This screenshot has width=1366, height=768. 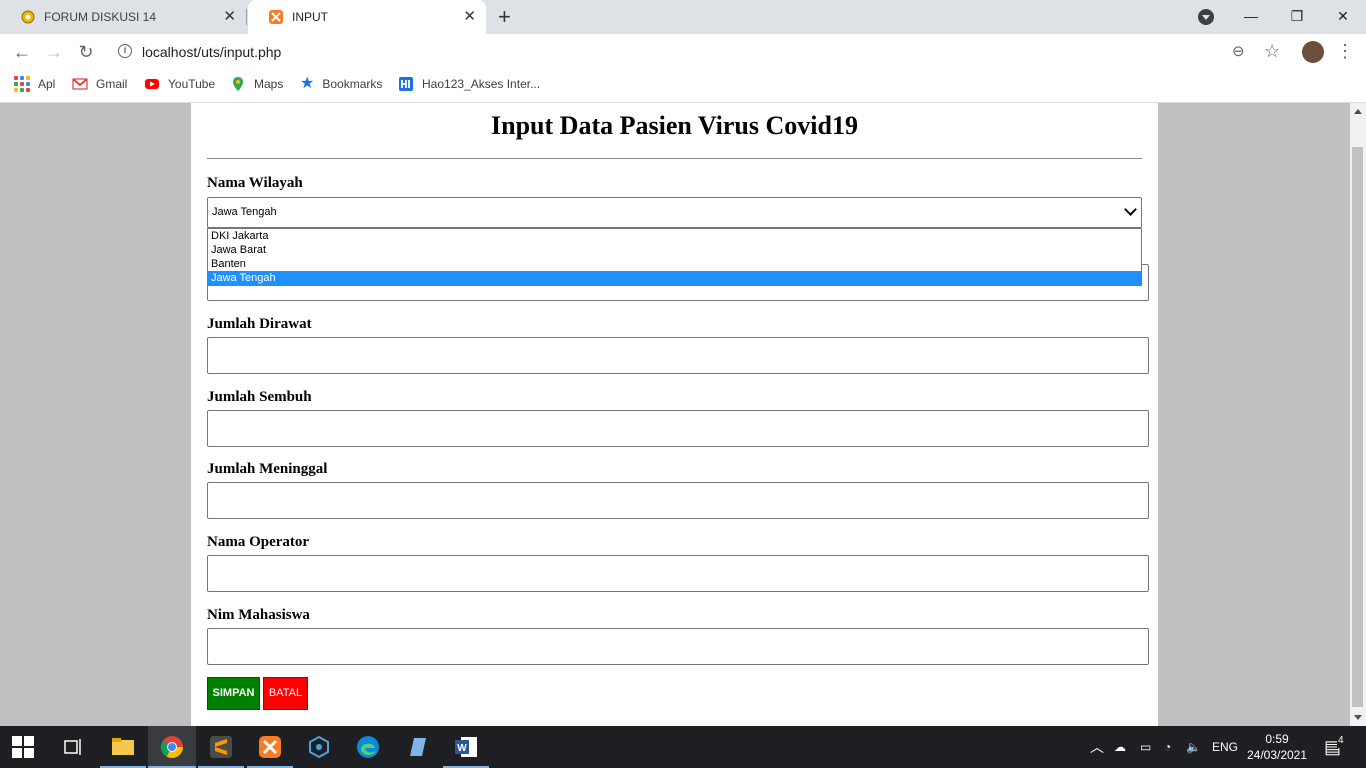 I want to click on forum-favicon, so click(x=28, y=17).